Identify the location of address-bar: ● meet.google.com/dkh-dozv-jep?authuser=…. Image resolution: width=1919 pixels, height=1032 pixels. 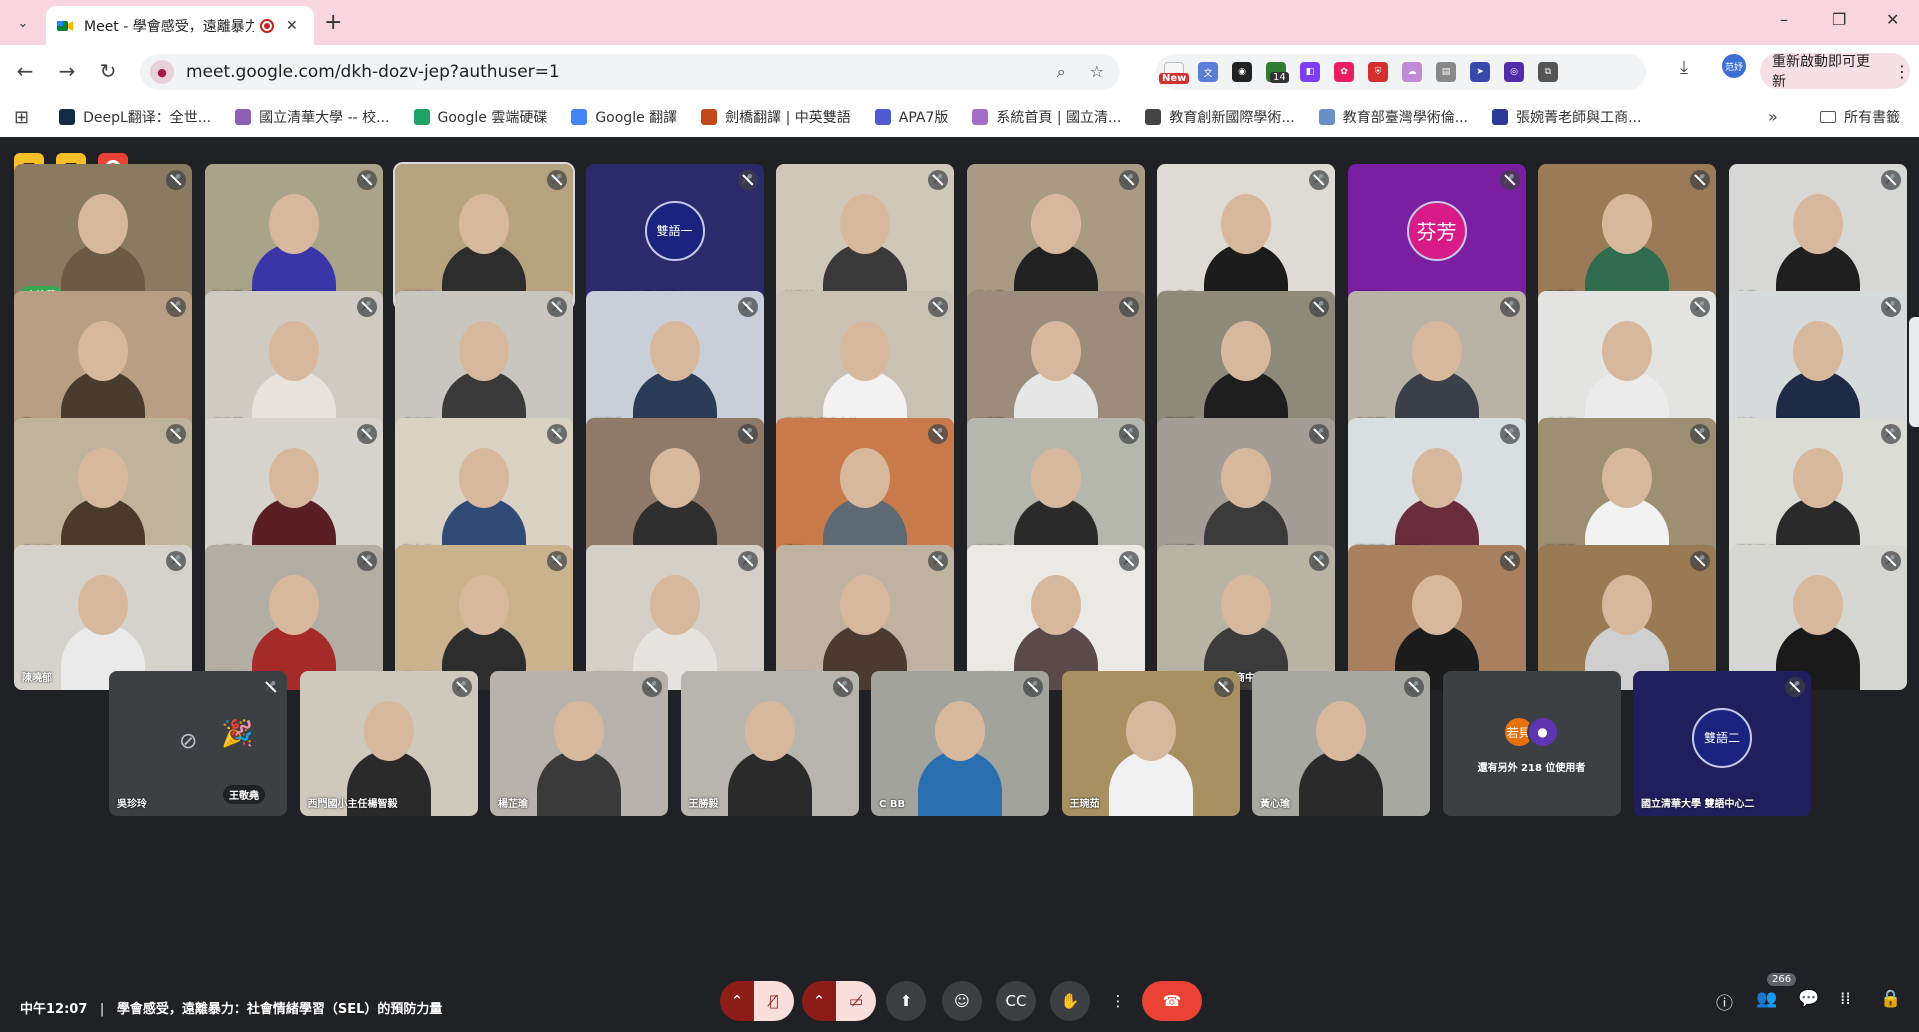
(630, 72).